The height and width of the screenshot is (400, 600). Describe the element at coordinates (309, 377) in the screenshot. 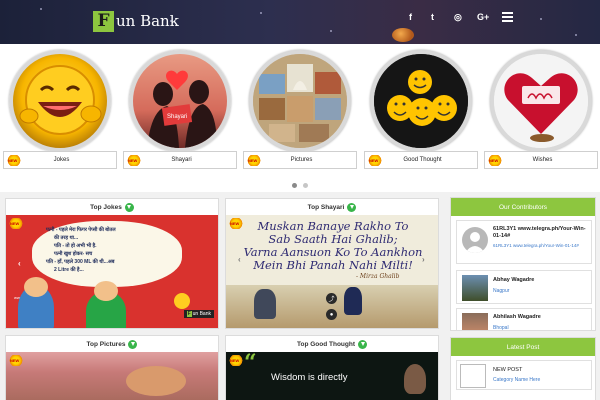

I see `good-thought-text: Wisdom is directly` at that location.